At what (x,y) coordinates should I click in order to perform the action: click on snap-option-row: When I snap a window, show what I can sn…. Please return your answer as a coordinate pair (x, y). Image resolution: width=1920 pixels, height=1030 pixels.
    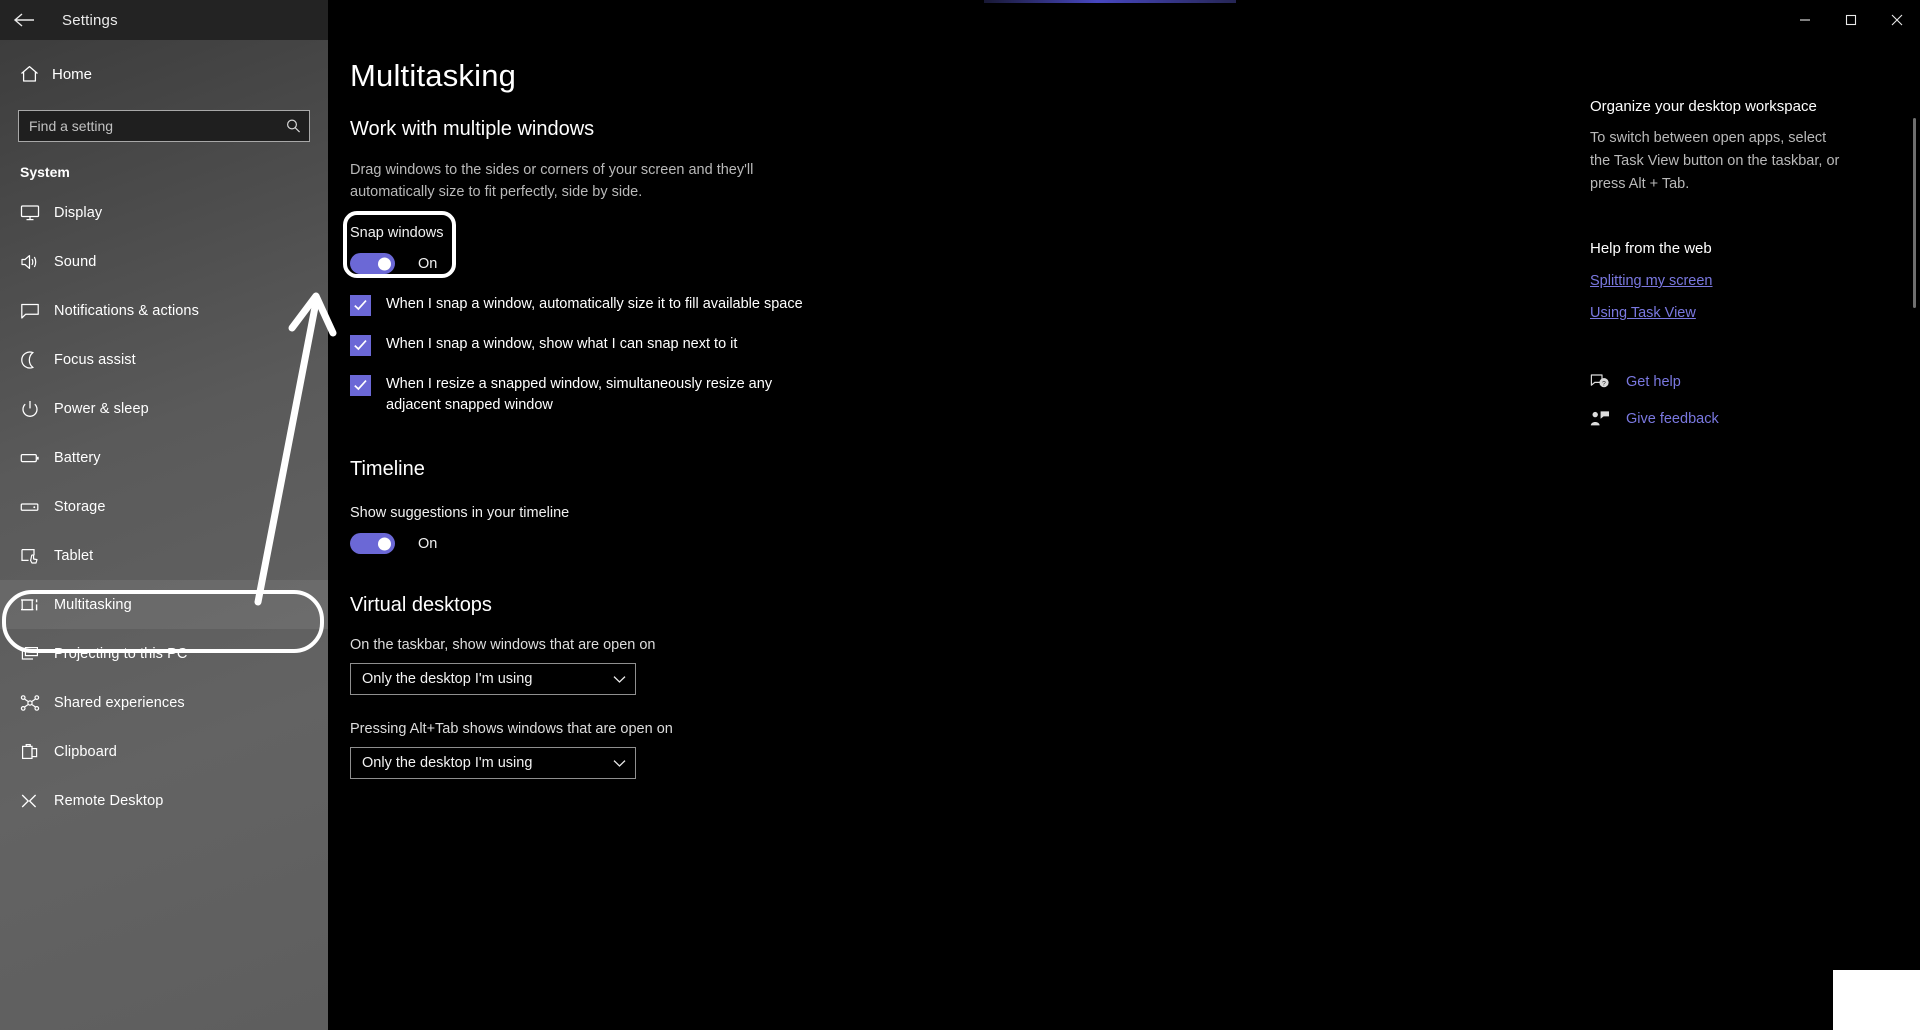
    Looking at the image, I should click on (959, 345).